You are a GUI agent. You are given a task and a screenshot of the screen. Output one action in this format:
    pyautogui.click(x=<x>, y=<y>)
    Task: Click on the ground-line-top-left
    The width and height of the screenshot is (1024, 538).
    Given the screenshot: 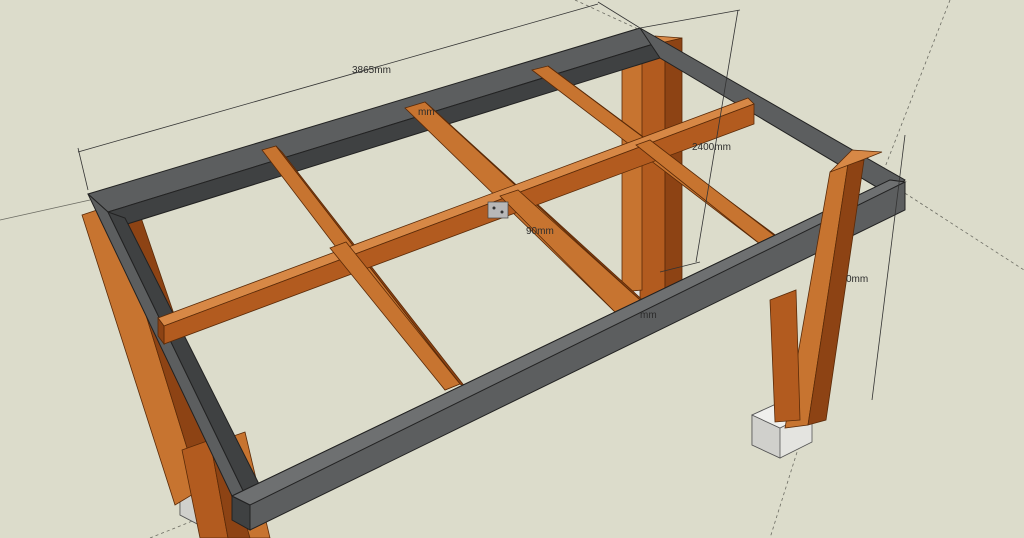 What is the action you would take?
    pyautogui.click(x=607, y=15)
    